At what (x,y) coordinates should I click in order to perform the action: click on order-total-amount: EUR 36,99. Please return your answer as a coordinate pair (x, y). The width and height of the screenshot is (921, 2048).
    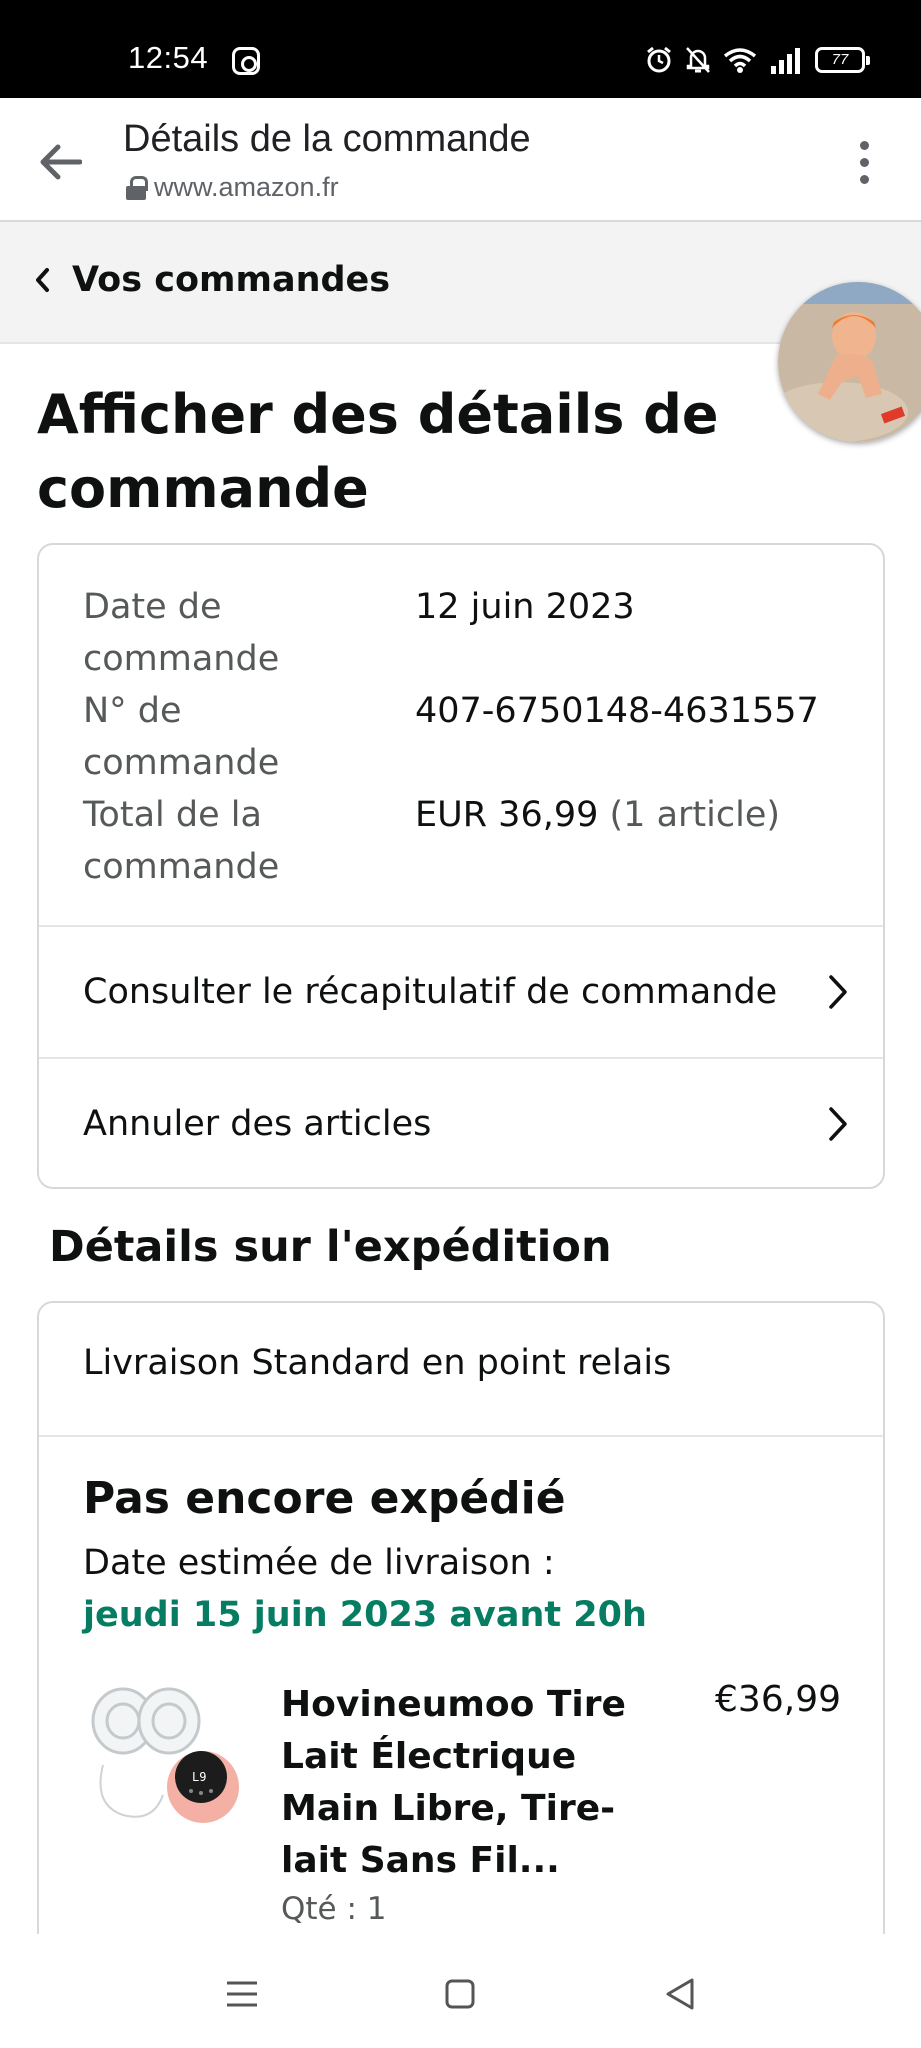
    Looking at the image, I should click on (507, 815).